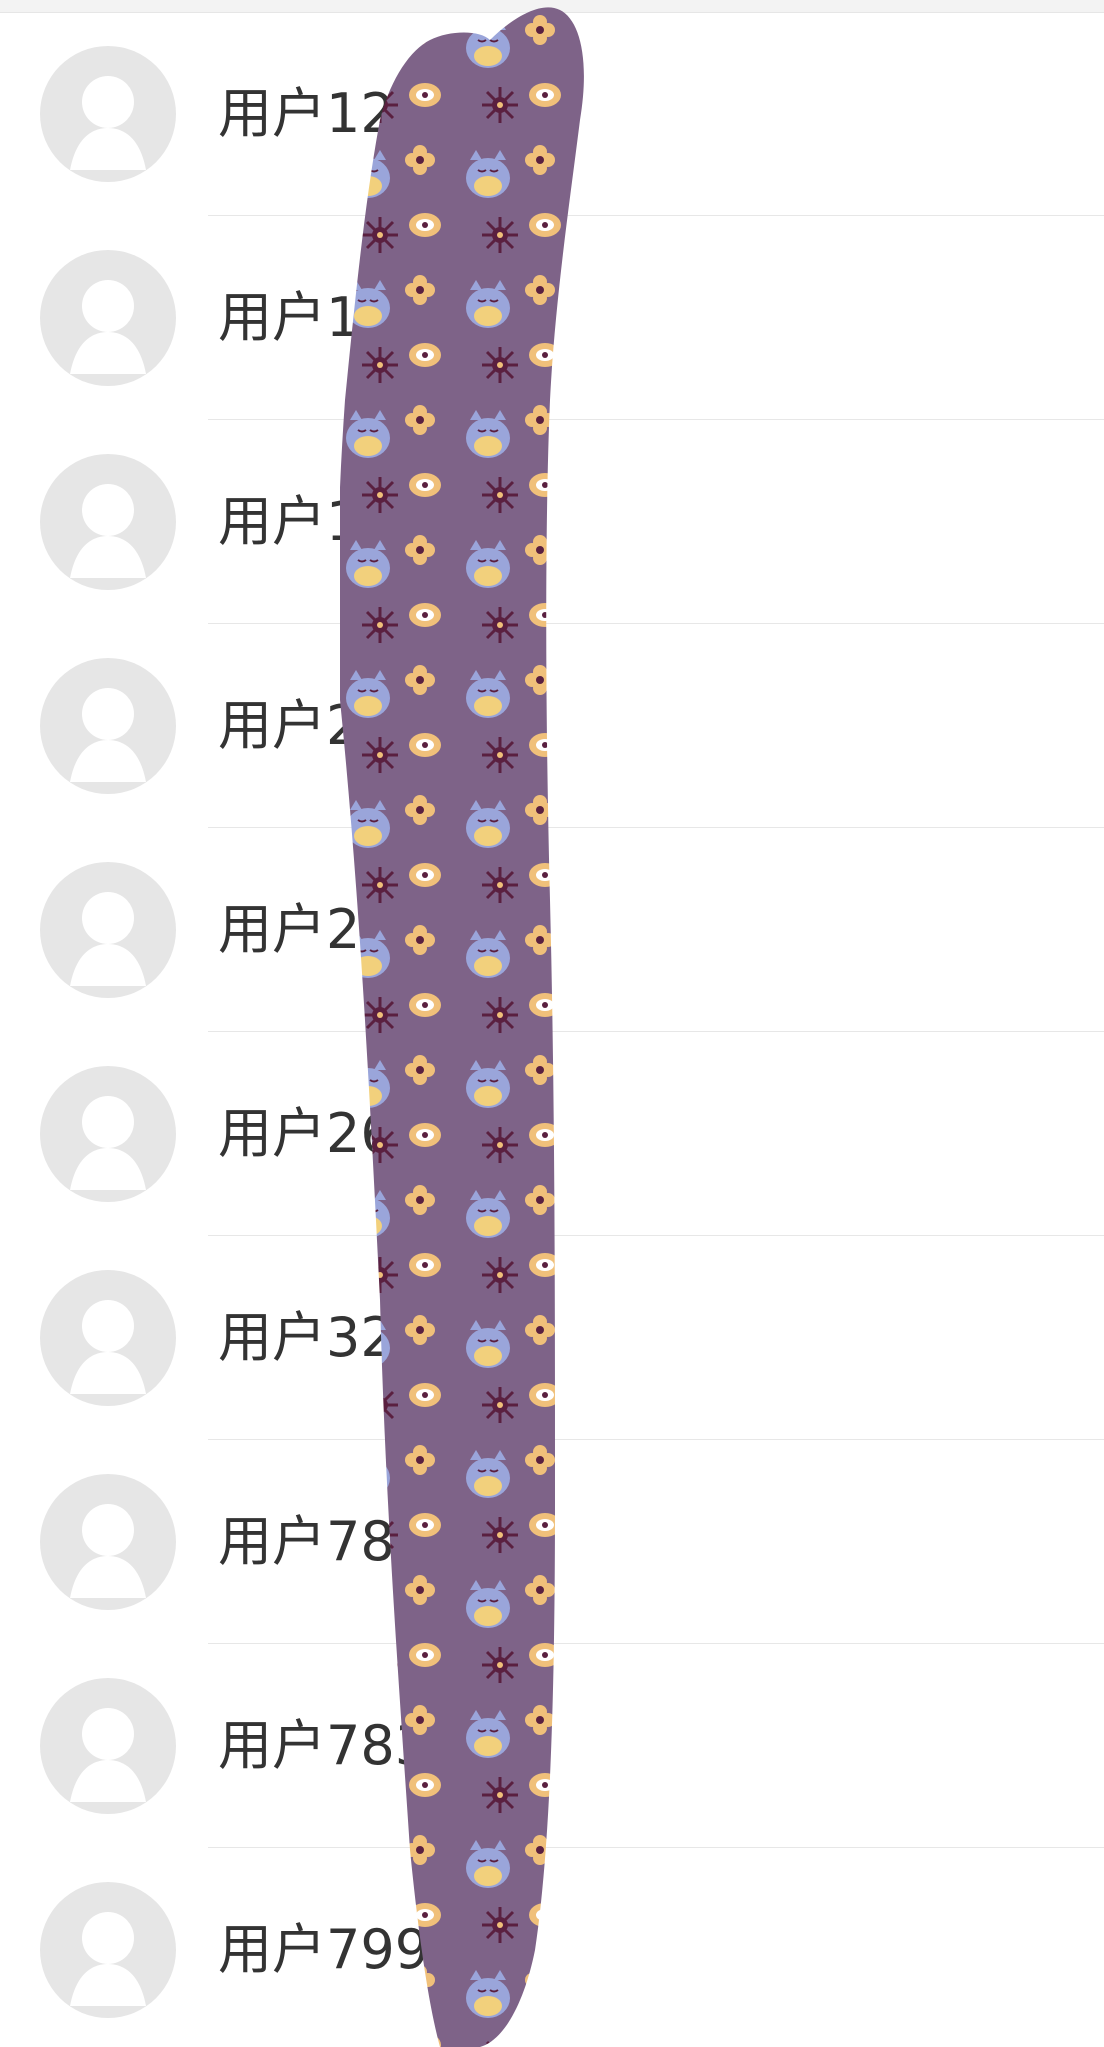 The width and height of the screenshot is (1104, 2047). What do you see at coordinates (324, 1541) in the screenshot?
I see `username-label: 用户783` at bounding box center [324, 1541].